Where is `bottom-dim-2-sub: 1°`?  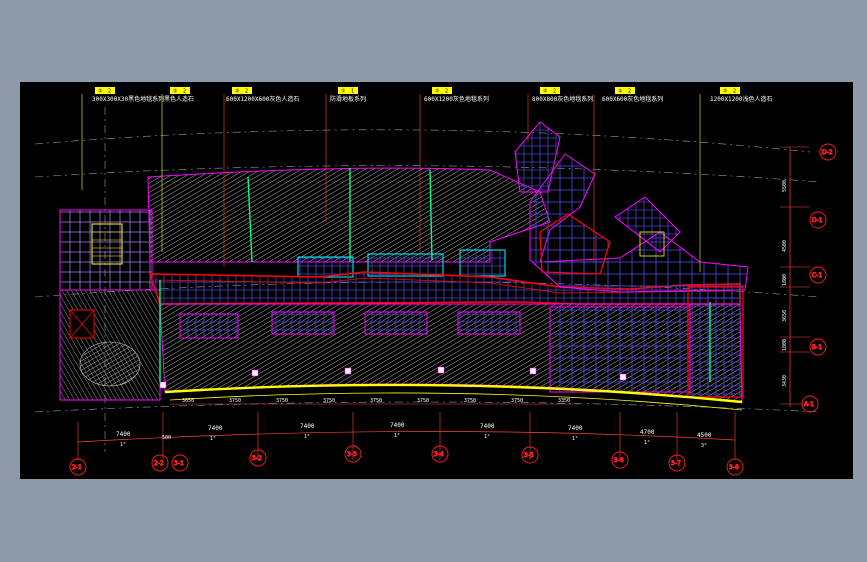
bottom-dim-2-sub: 1° is located at coordinates (213, 439).